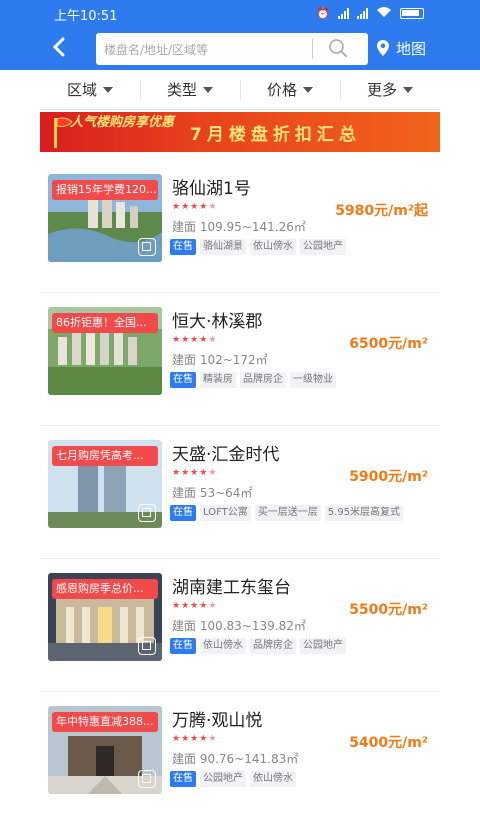 The image size is (480, 825). Describe the element at coordinates (81, 90) in the screenshot. I see `filter-label: 区域` at that location.